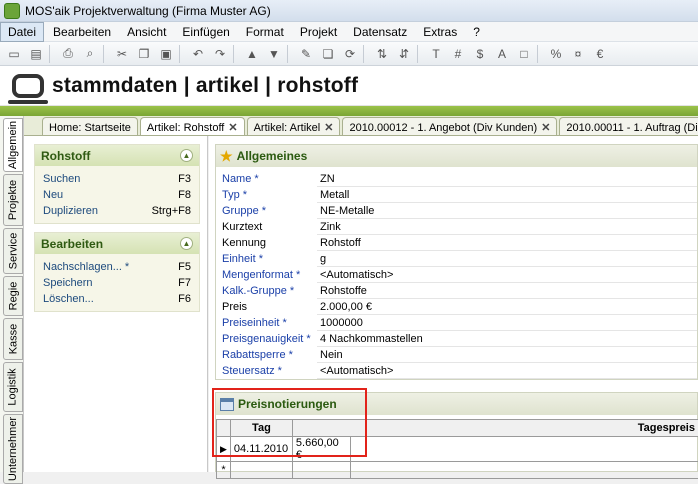  What do you see at coordinates (449, 126) in the screenshot?
I see `doc-tab-3: 2010.00012 - 1. Angebot (Div Kunden)✕` at bounding box center [449, 126].